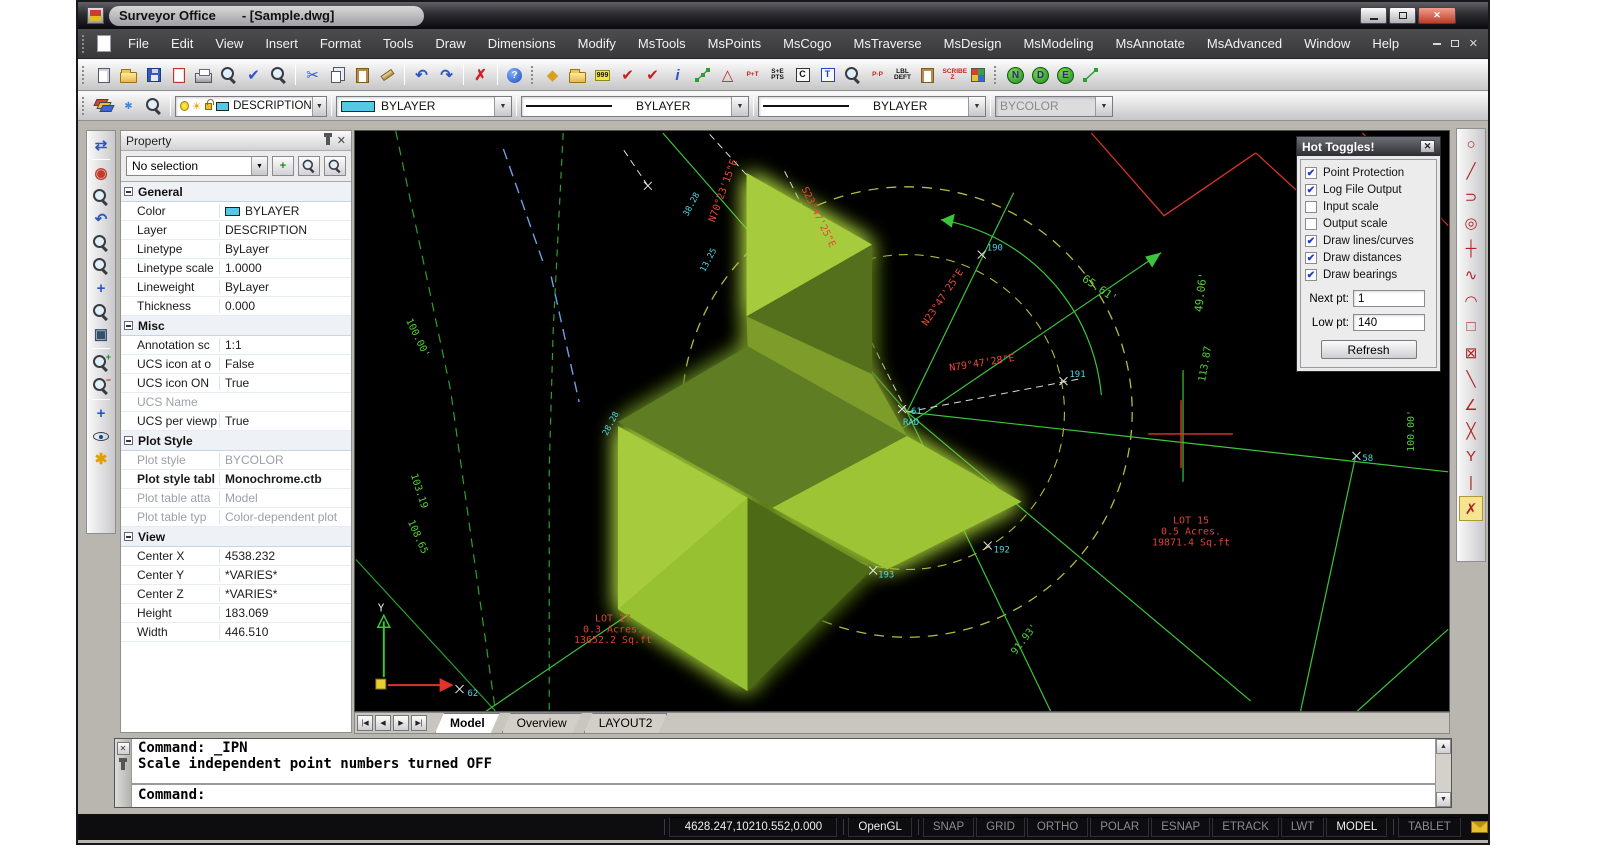 This screenshot has width=1600, height=856. I want to click on mdi-doc-icon, so click(104, 43).